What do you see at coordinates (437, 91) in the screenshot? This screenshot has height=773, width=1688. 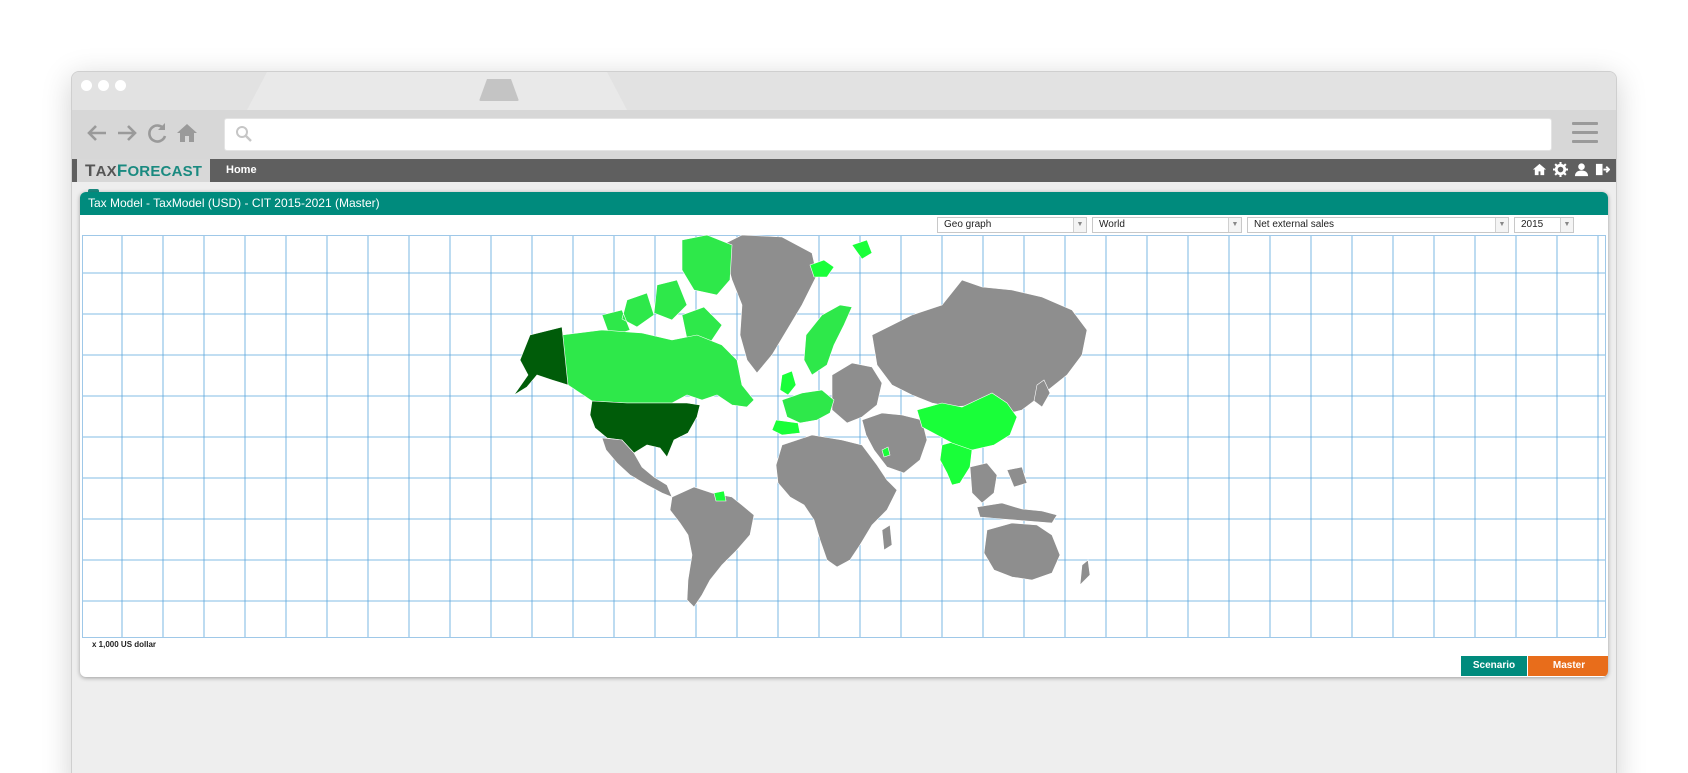 I see `browser-tab-active: ×` at bounding box center [437, 91].